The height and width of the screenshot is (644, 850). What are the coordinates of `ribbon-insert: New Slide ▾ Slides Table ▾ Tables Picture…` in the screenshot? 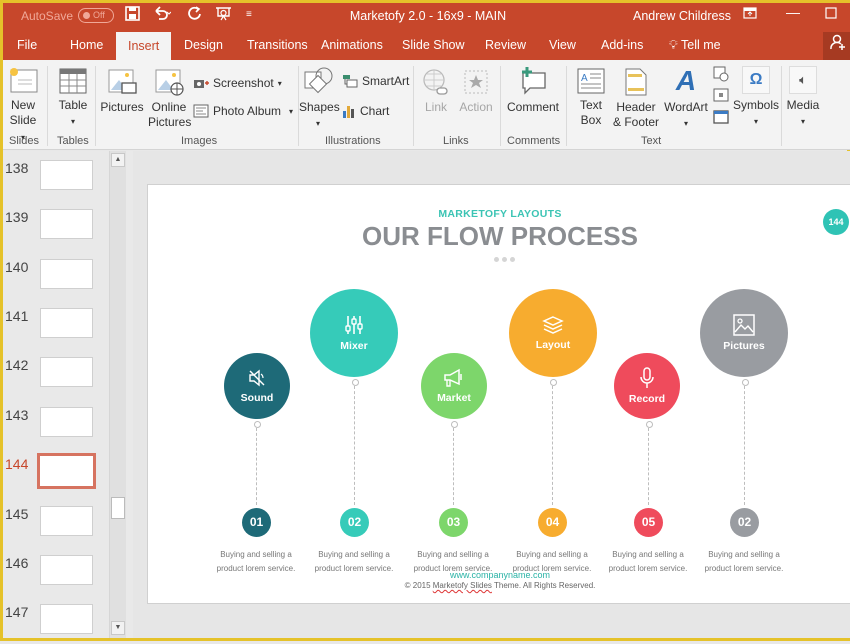 It's located at (426, 105).